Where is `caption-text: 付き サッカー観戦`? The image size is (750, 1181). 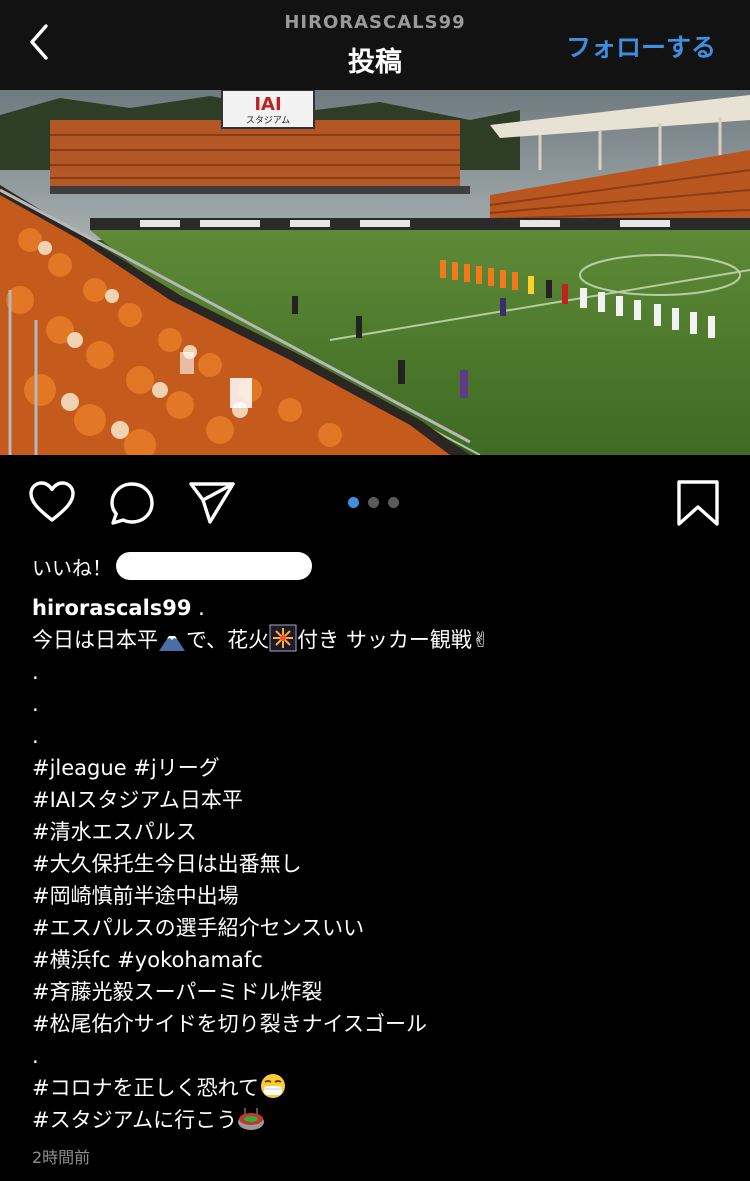
caption-text: 付き サッカー観戦 is located at coordinates (384, 640).